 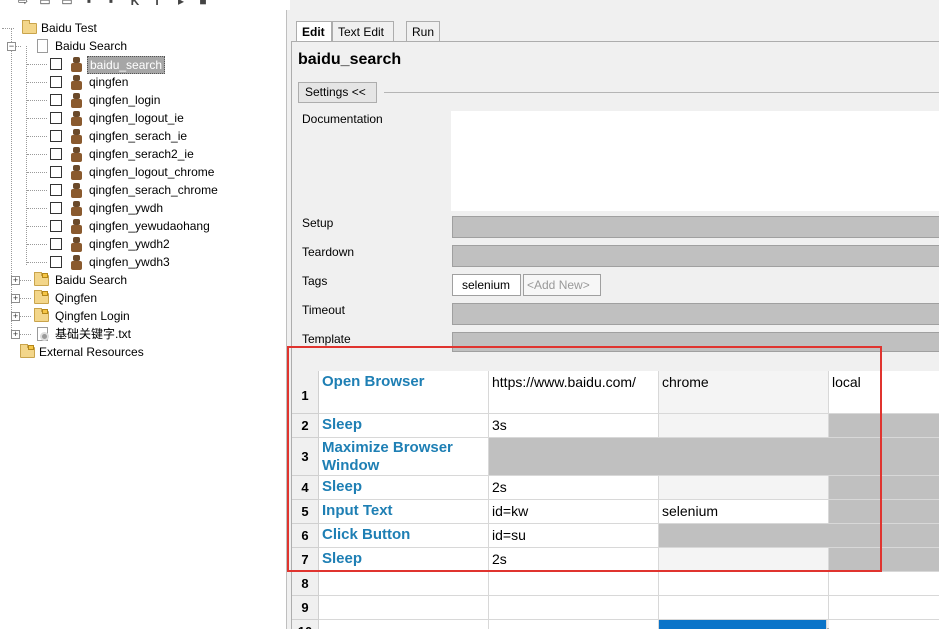 What do you see at coordinates (695, 314) in the screenshot?
I see `timeout-field` at bounding box center [695, 314].